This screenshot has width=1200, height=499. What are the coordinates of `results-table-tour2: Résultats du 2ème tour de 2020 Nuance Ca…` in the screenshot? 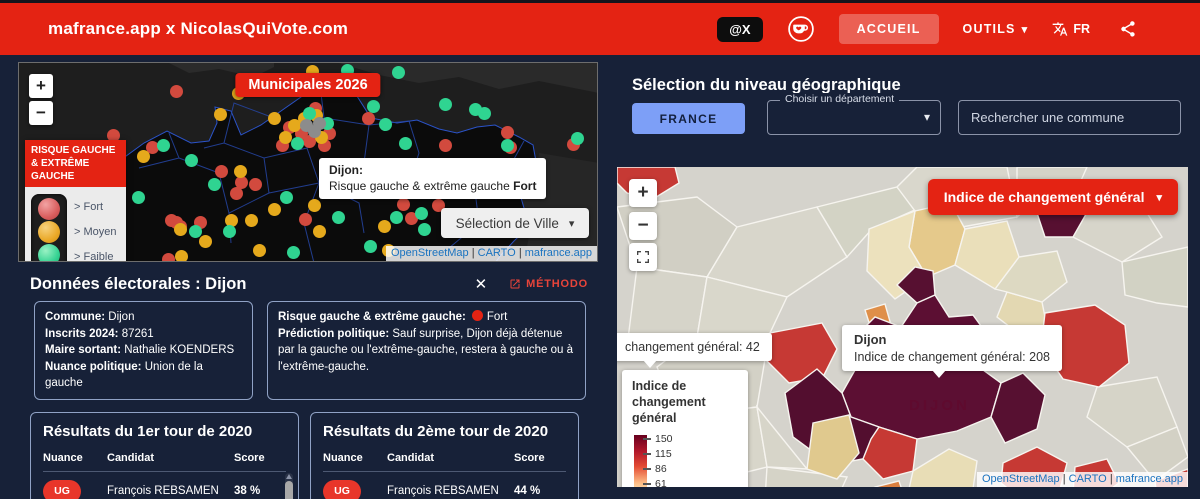 It's located at (444, 455).